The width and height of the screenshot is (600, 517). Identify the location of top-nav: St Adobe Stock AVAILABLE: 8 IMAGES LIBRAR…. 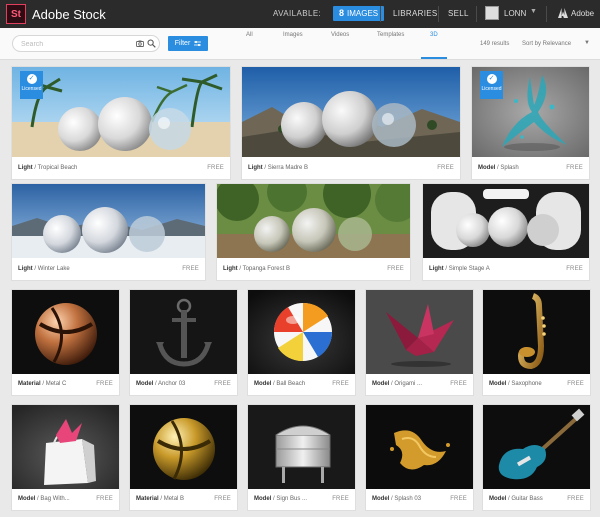
(300, 14).